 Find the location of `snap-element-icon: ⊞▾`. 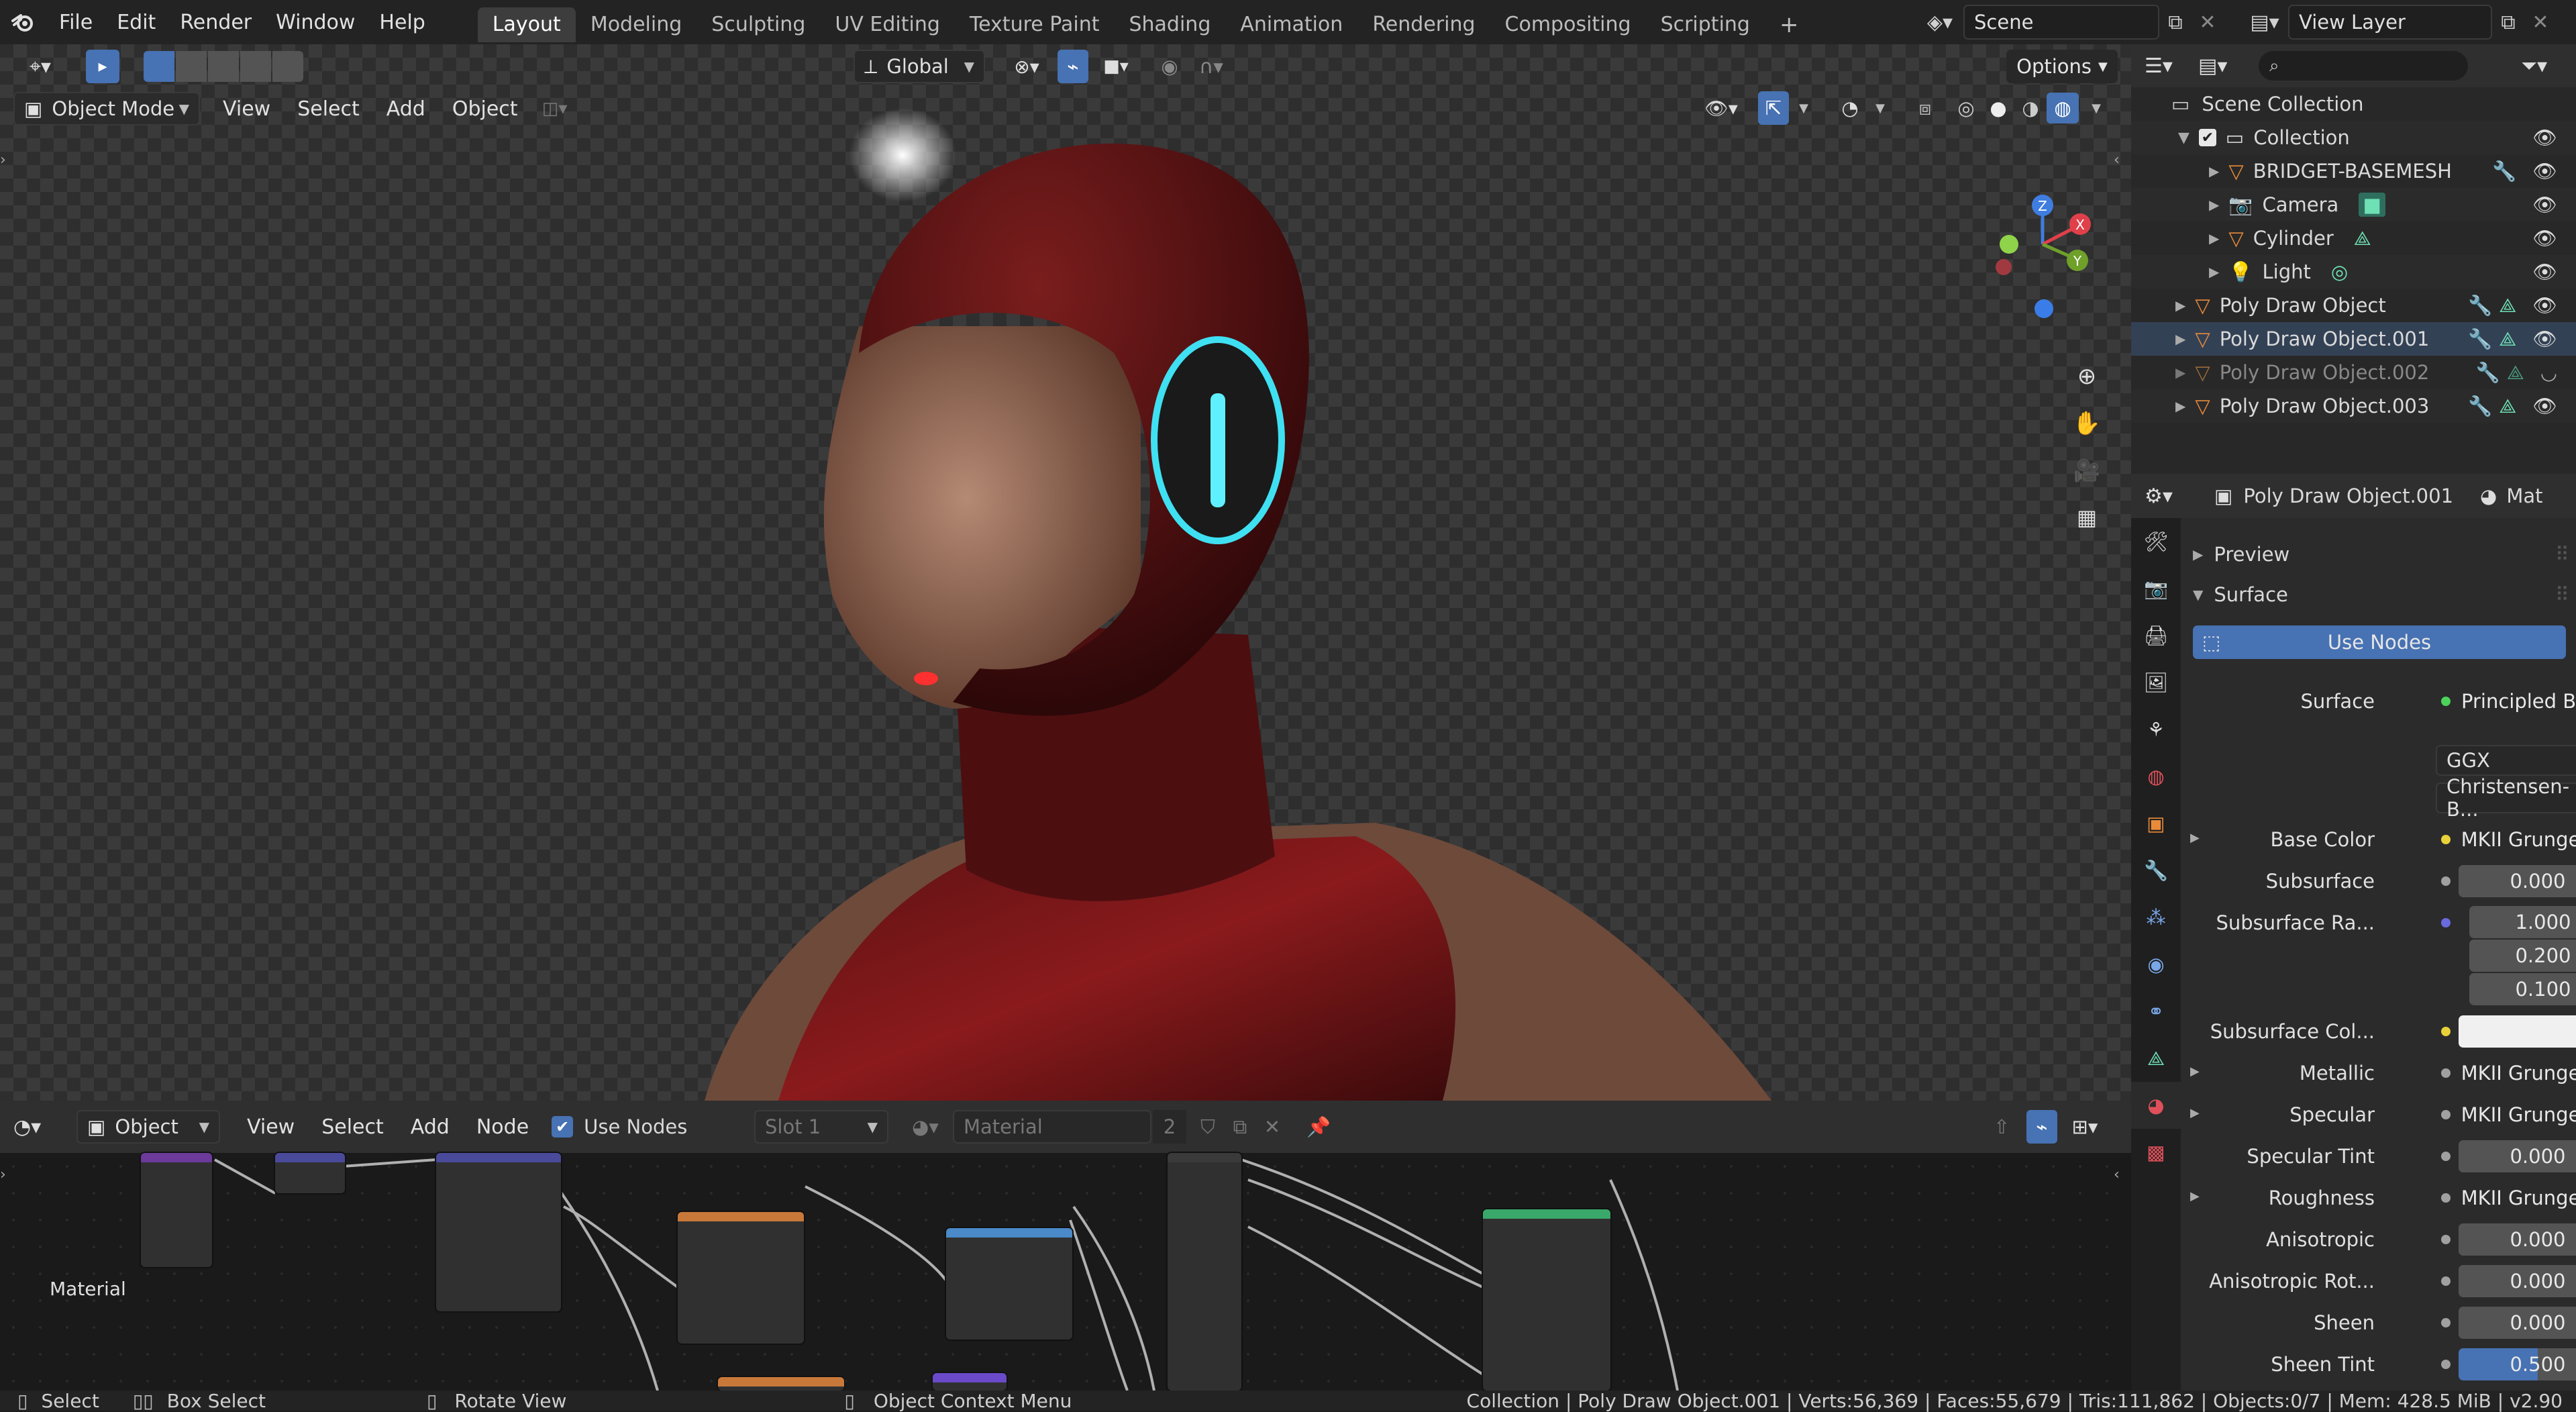

snap-element-icon: ⊞▾ is located at coordinates (2084, 1127).